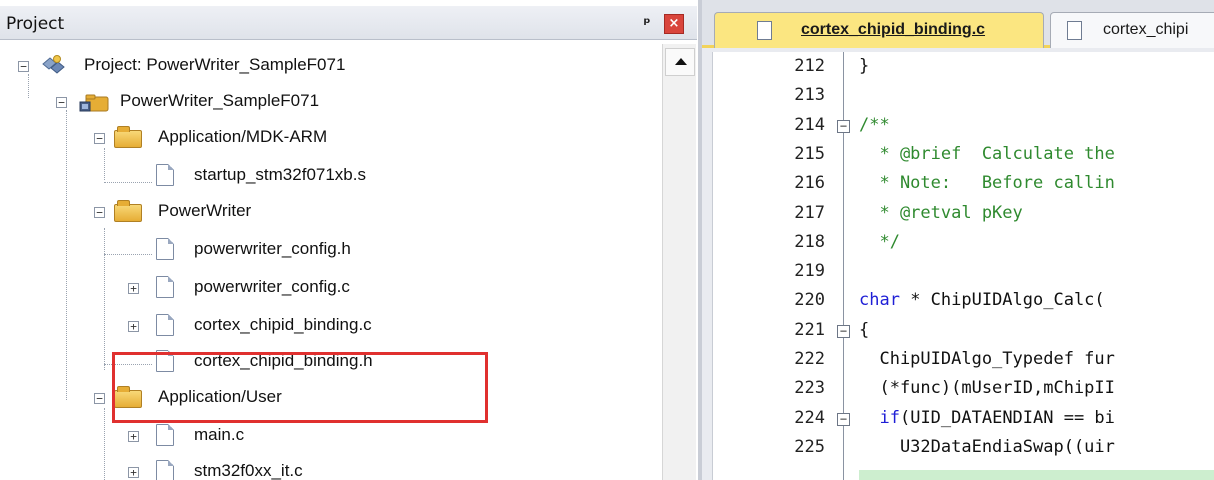  What do you see at coordinates (809, 66) in the screenshot?
I see `line-number: 212` at bounding box center [809, 66].